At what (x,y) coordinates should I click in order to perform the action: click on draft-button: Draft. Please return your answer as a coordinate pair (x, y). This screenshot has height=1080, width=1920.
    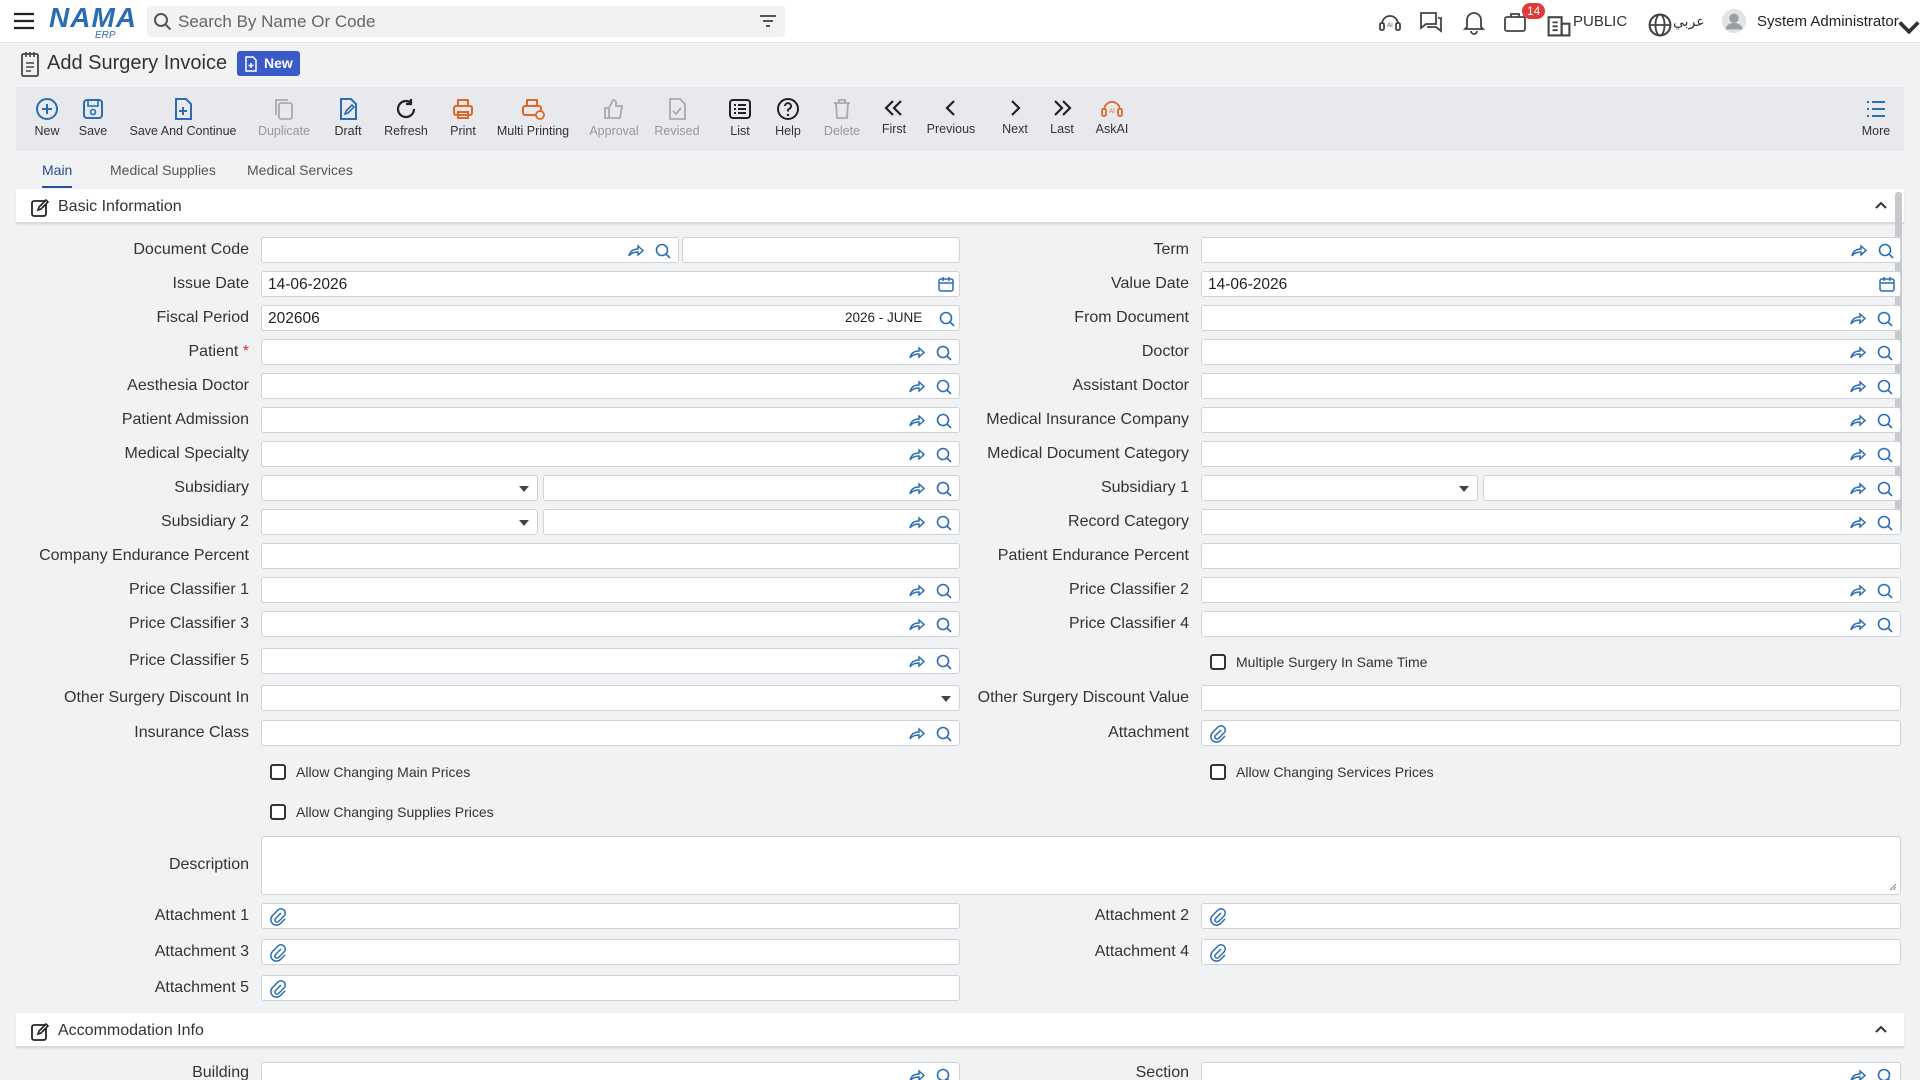
    Looking at the image, I should click on (348, 119).